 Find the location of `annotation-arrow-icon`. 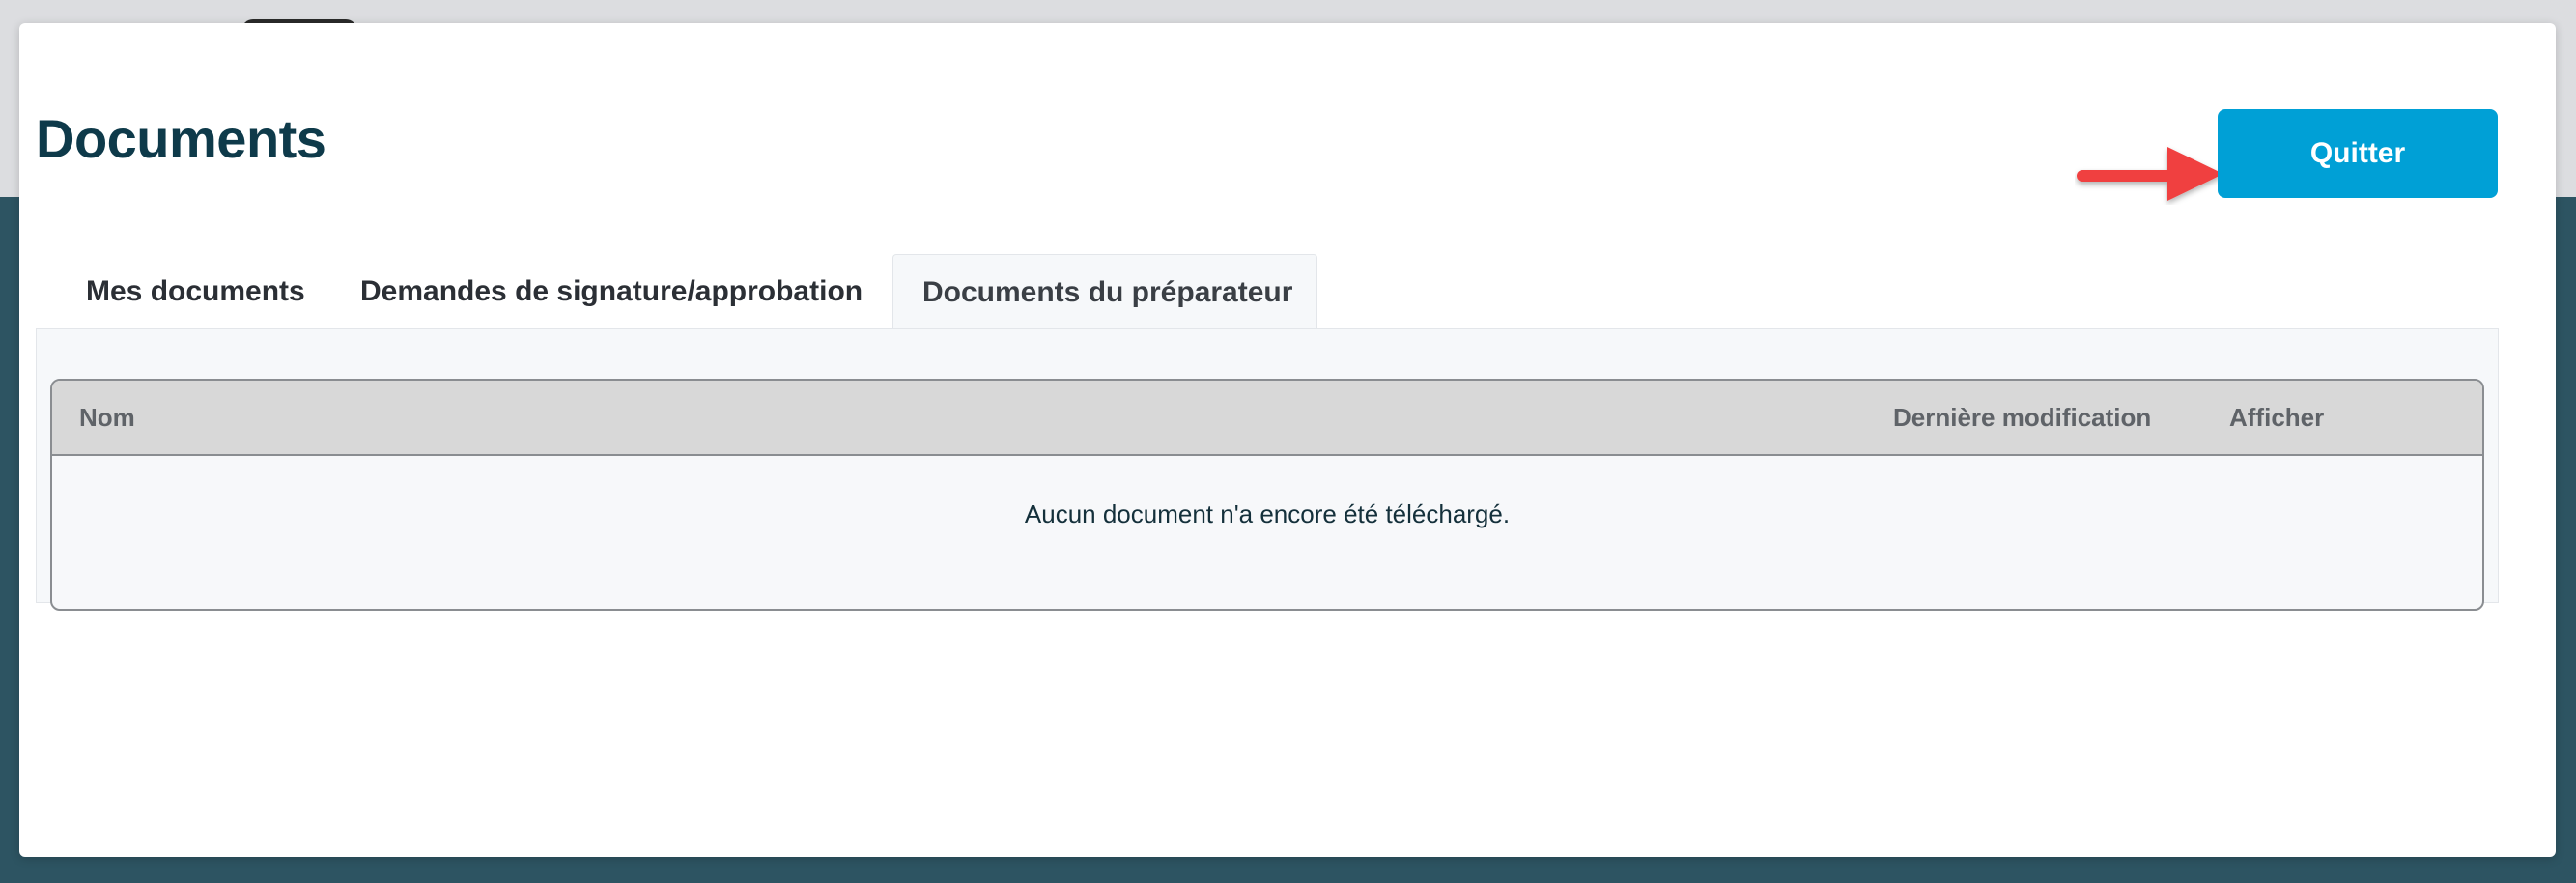

annotation-arrow-icon is located at coordinates (2150, 174).